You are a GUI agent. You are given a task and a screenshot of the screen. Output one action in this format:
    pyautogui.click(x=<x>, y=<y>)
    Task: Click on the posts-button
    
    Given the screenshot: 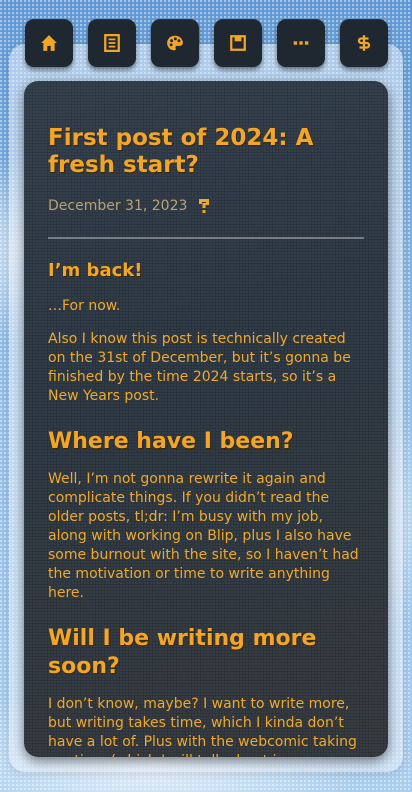 What is the action you would take?
    pyautogui.click(x=112, y=43)
    